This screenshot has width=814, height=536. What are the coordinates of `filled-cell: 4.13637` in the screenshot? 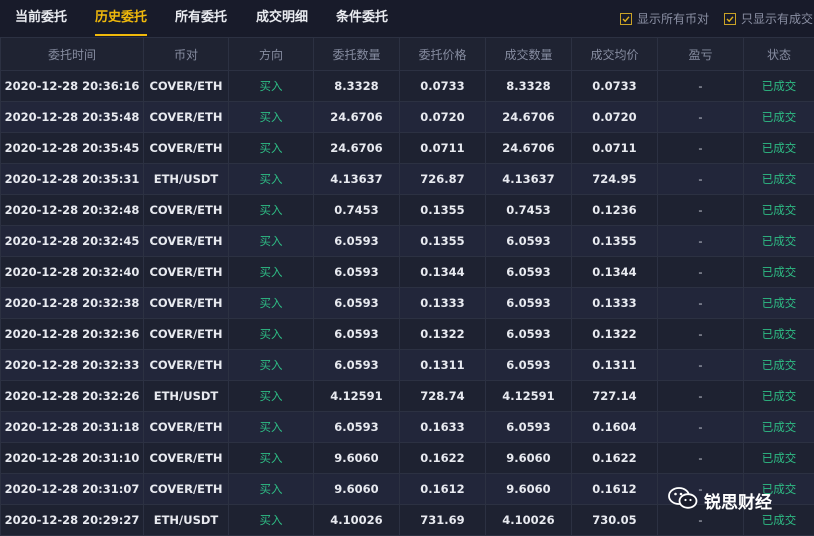 It's located at (529, 179).